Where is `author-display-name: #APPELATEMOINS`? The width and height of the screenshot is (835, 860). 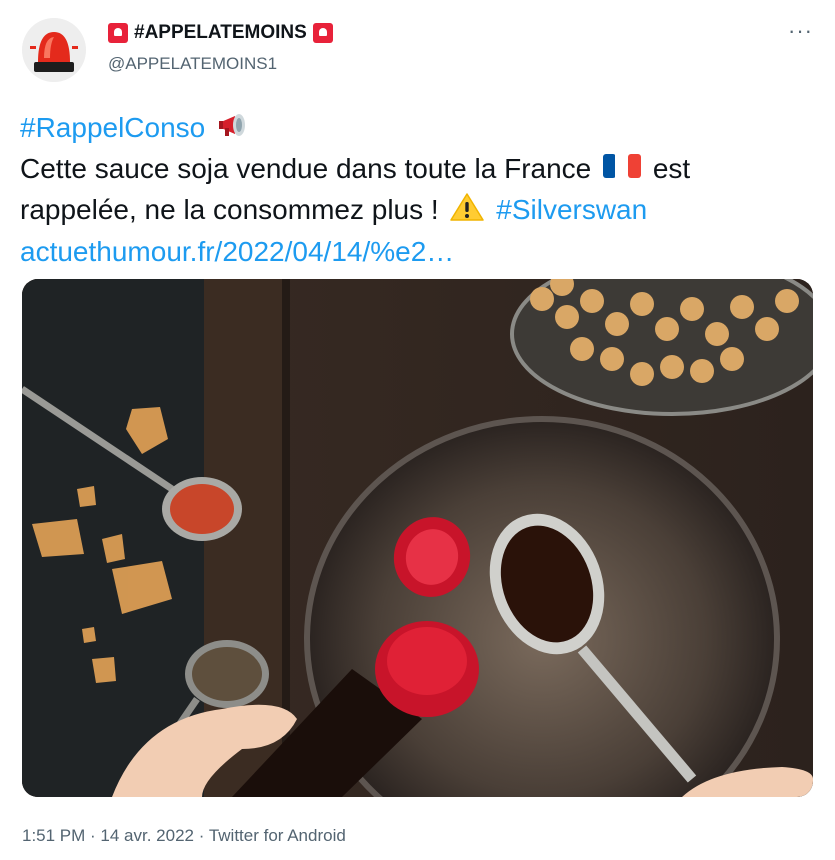
author-display-name: #APPELATEMOINS is located at coordinates (220, 33).